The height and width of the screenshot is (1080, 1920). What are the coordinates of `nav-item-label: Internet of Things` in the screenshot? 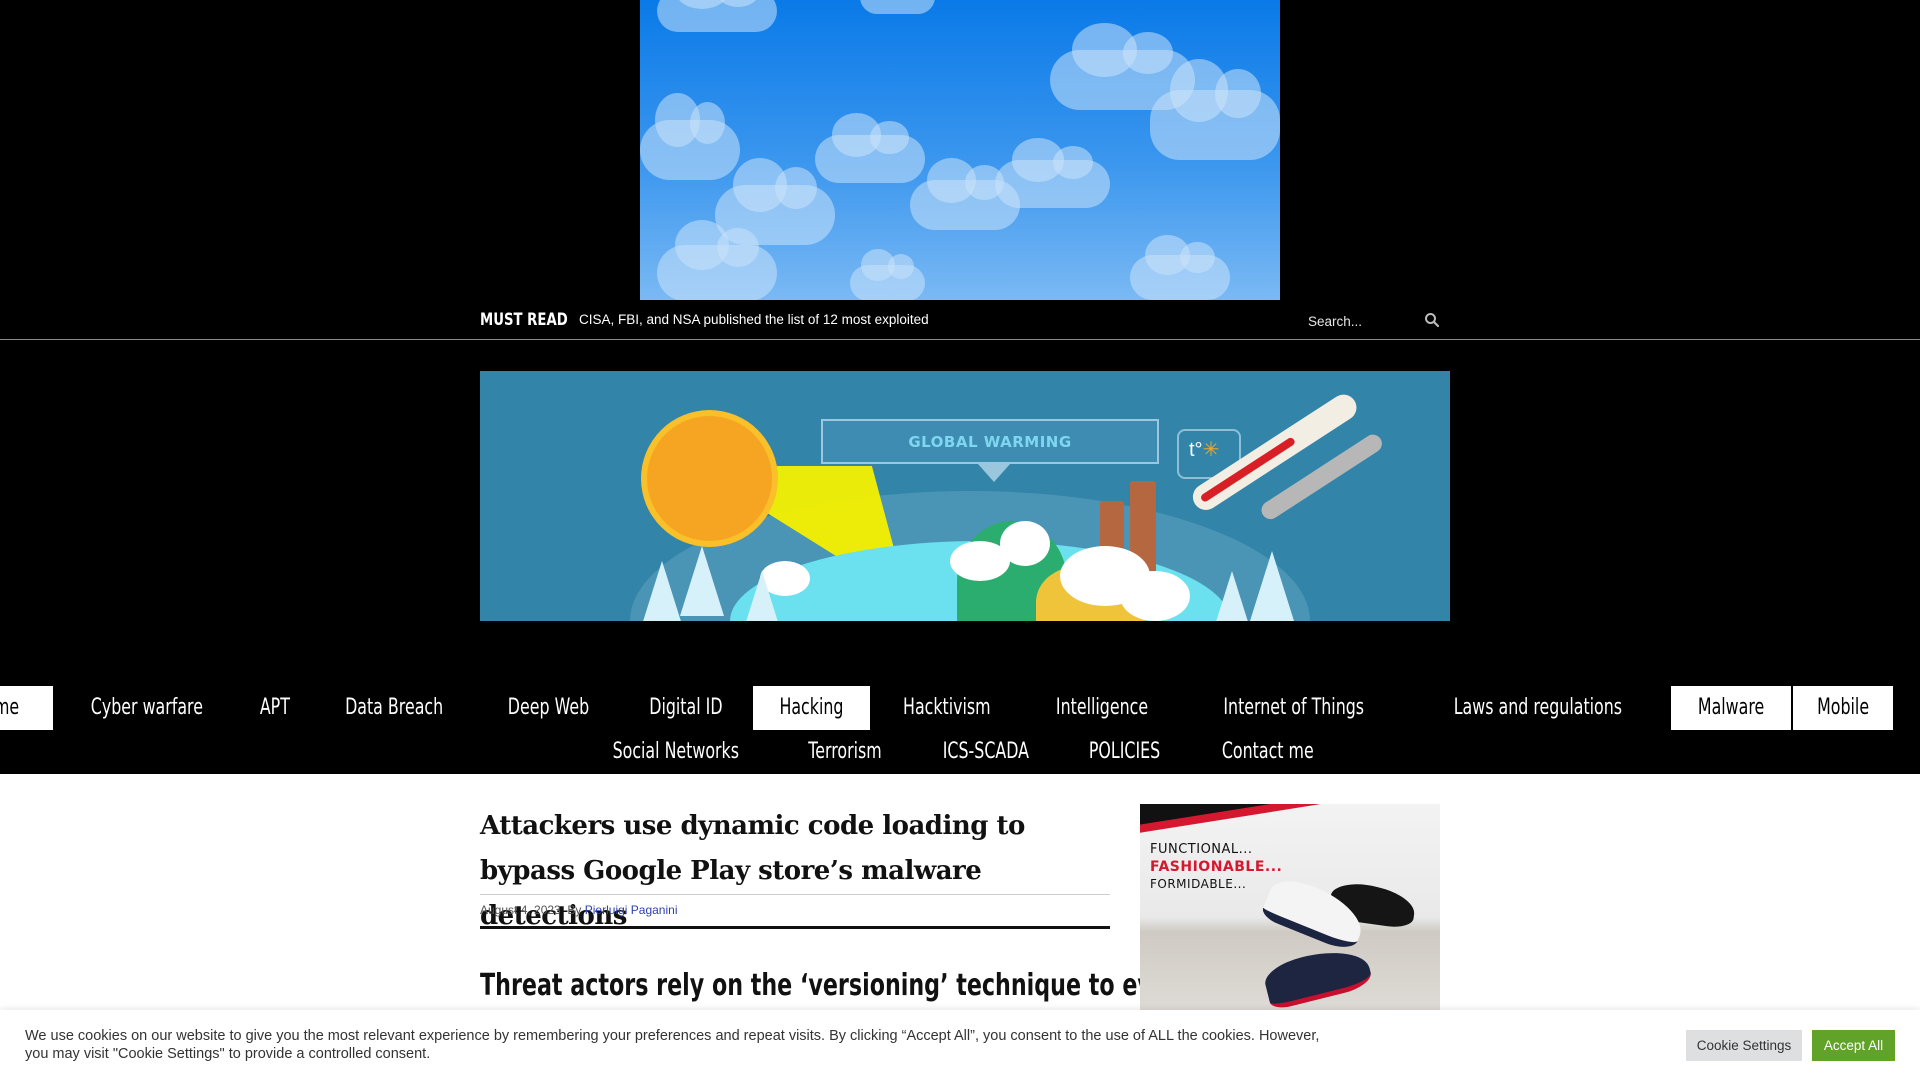 It's located at (1293, 707).